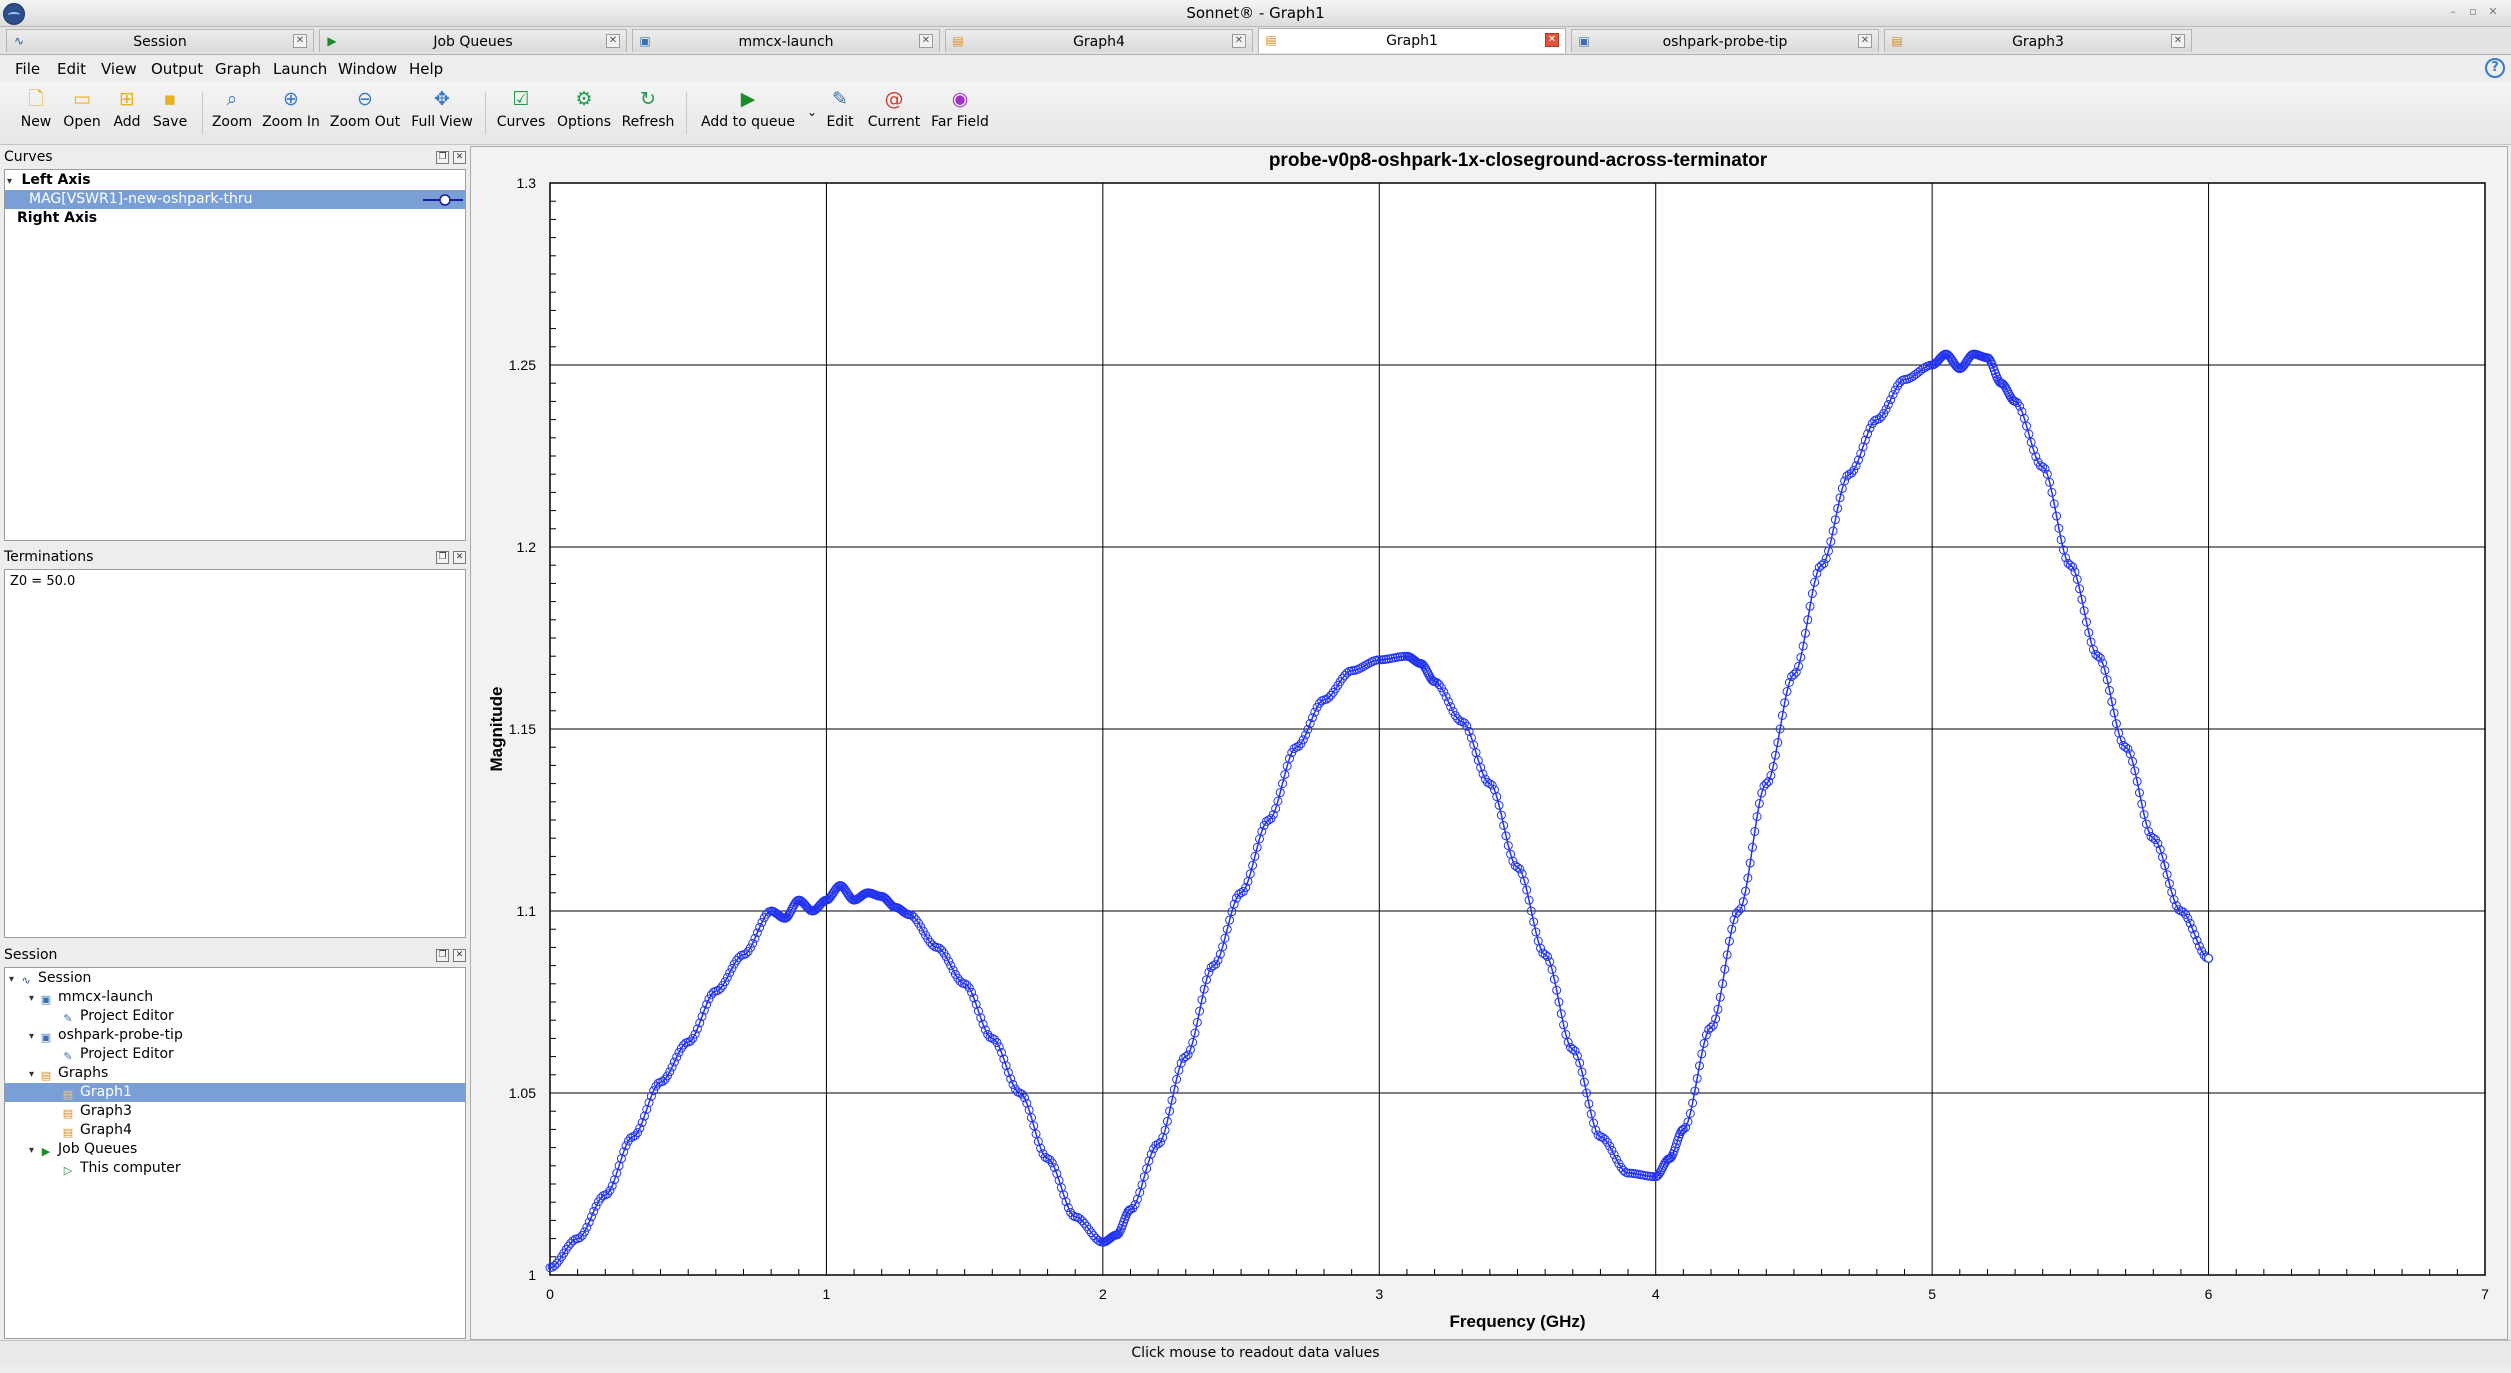  I want to click on tab-oshpark-probe-tip: ▣ oshpark-probe-tip ✕, so click(1725, 40).